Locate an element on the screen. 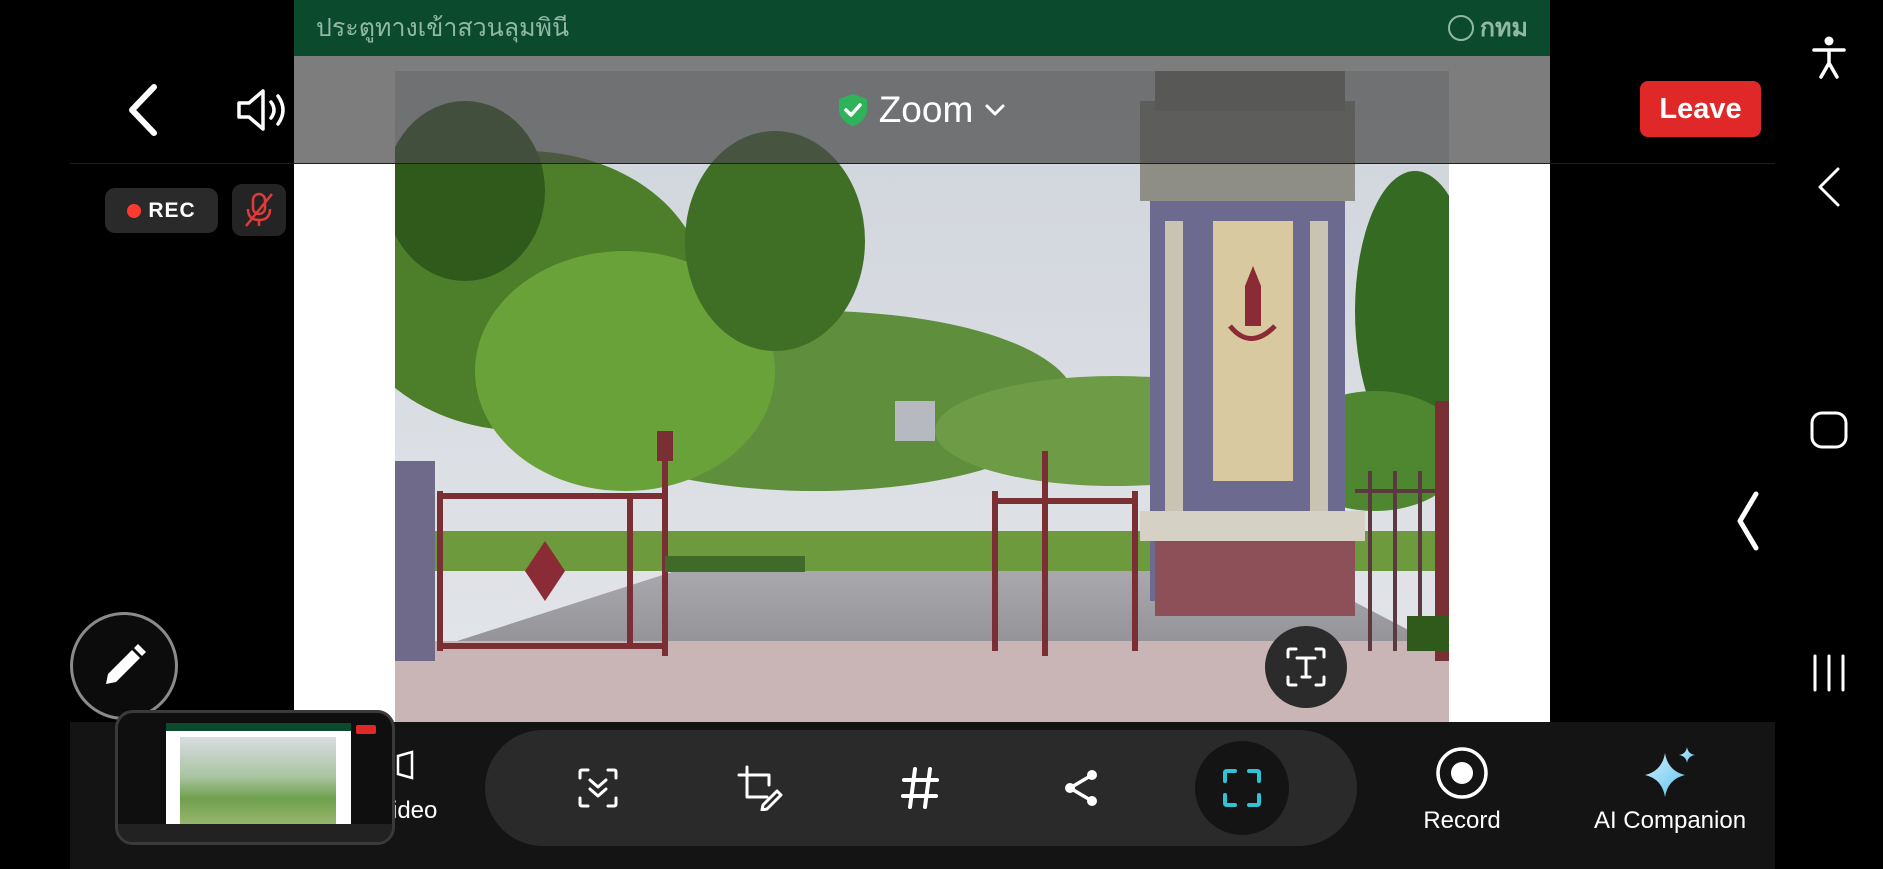 The width and height of the screenshot is (1883, 869). mic-off-icon is located at coordinates (259, 209).